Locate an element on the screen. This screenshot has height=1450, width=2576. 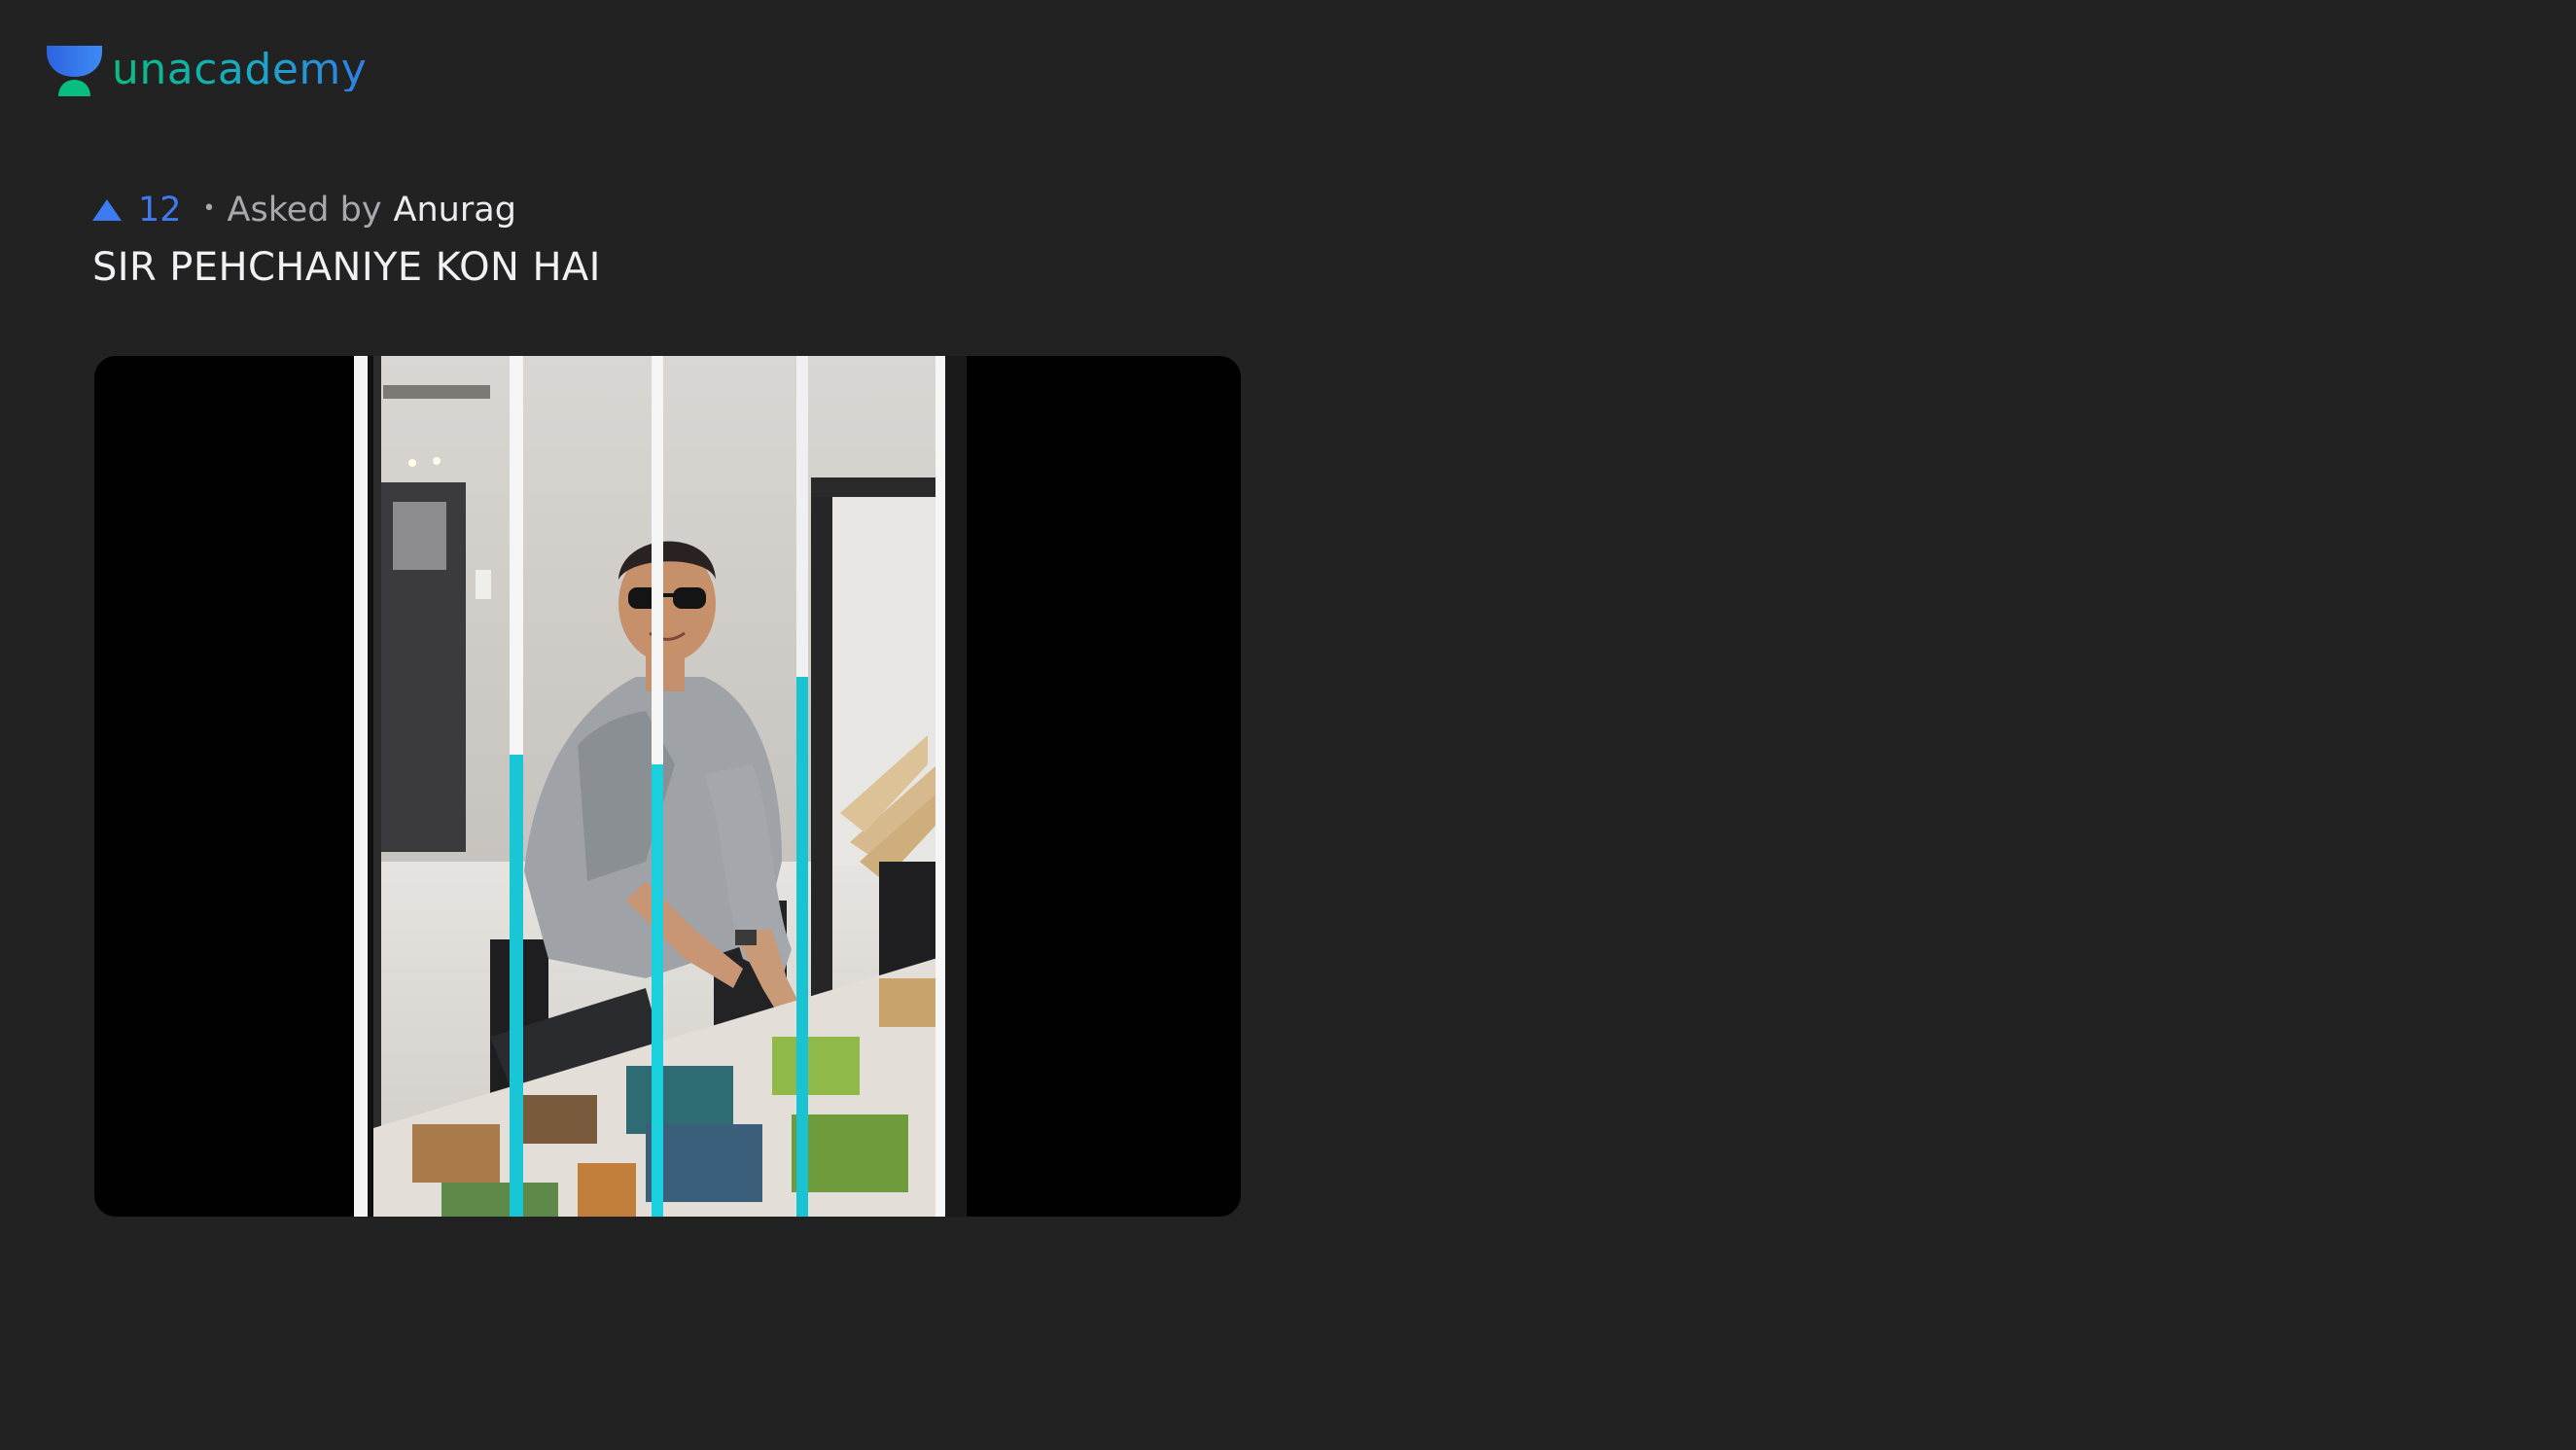
upvote-triangle-icon is located at coordinates (107, 210).